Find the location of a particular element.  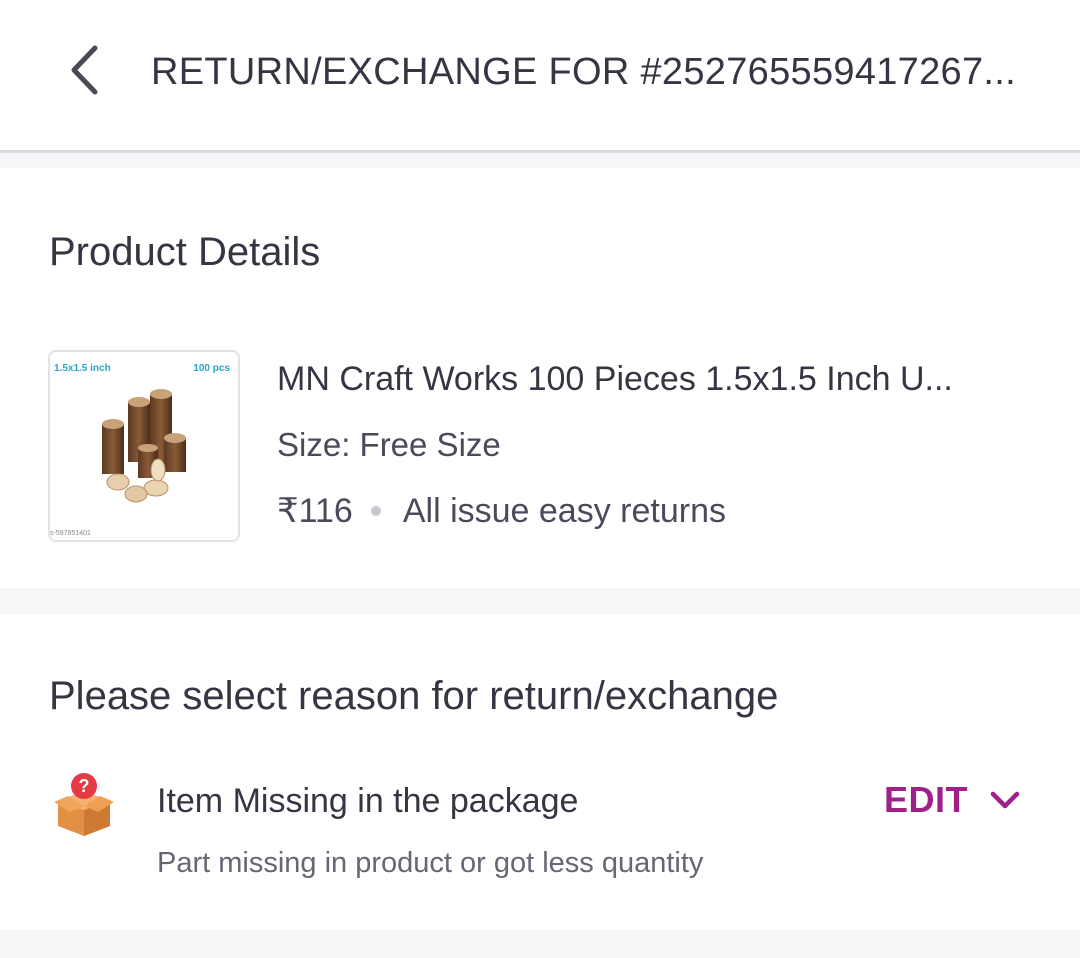

product-thumbnail: 1.5x1.5 inch 100 pcs s-597851401 is located at coordinates (144, 446).